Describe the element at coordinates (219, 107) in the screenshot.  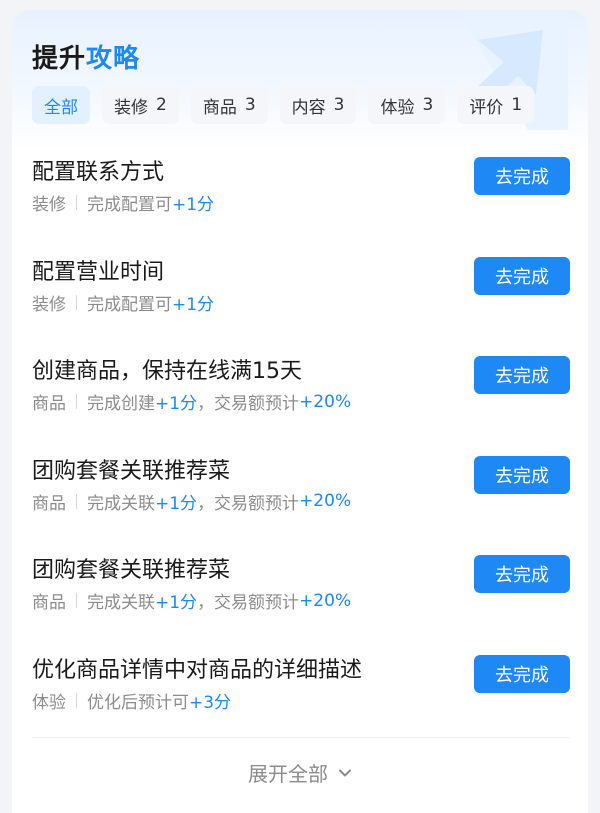
I see `tab-label: 商品` at that location.